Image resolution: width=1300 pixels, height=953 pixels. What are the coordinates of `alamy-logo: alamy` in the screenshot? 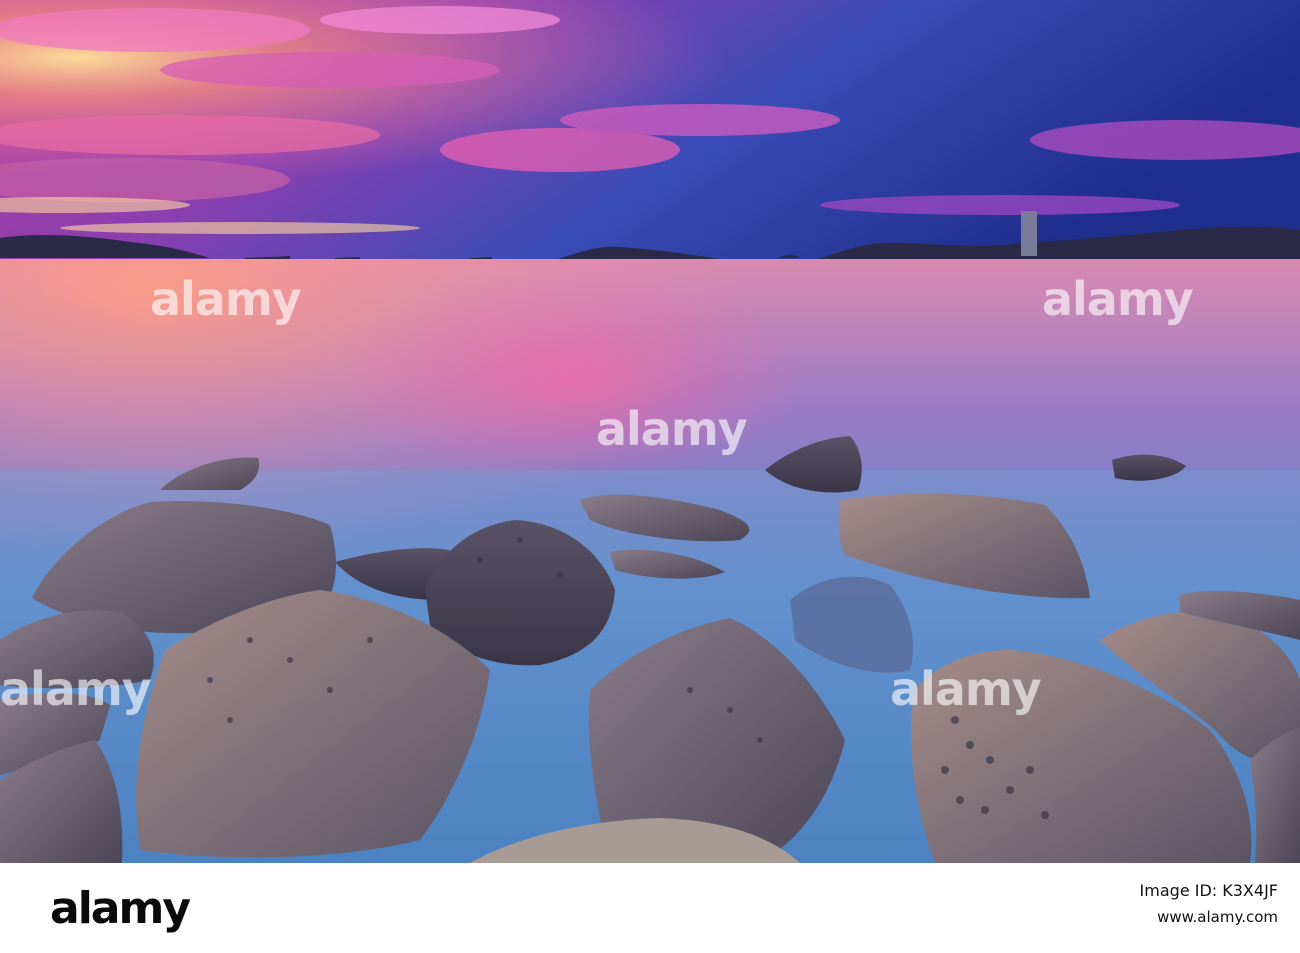 It's located at (120, 908).